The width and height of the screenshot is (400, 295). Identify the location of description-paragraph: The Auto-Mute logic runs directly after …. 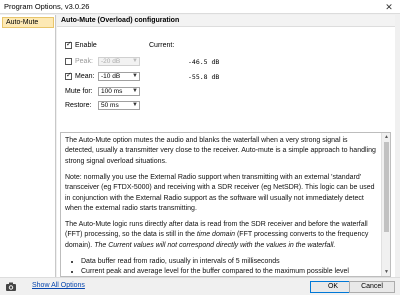
(217, 234).